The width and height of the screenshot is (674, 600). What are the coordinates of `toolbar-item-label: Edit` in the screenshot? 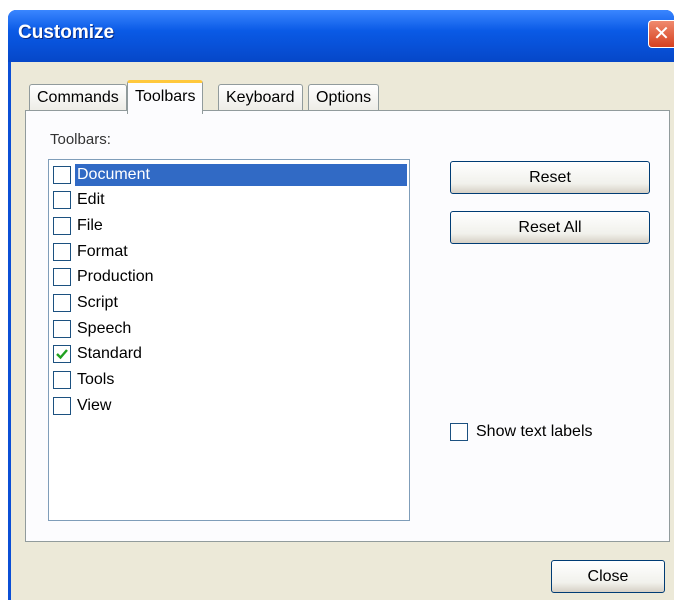 It's located at (91, 200).